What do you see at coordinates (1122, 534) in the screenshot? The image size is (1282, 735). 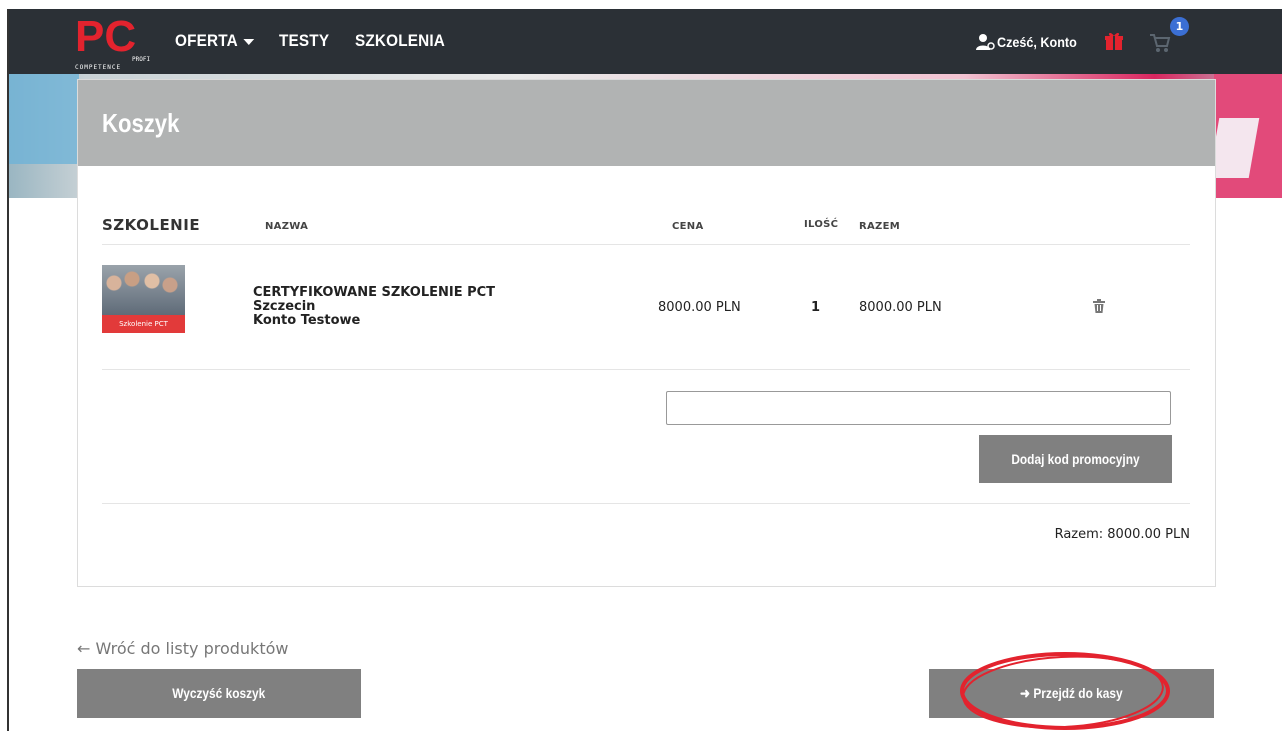 I see `cart-grand-total: Razem: 8000.00 PLN` at bounding box center [1122, 534].